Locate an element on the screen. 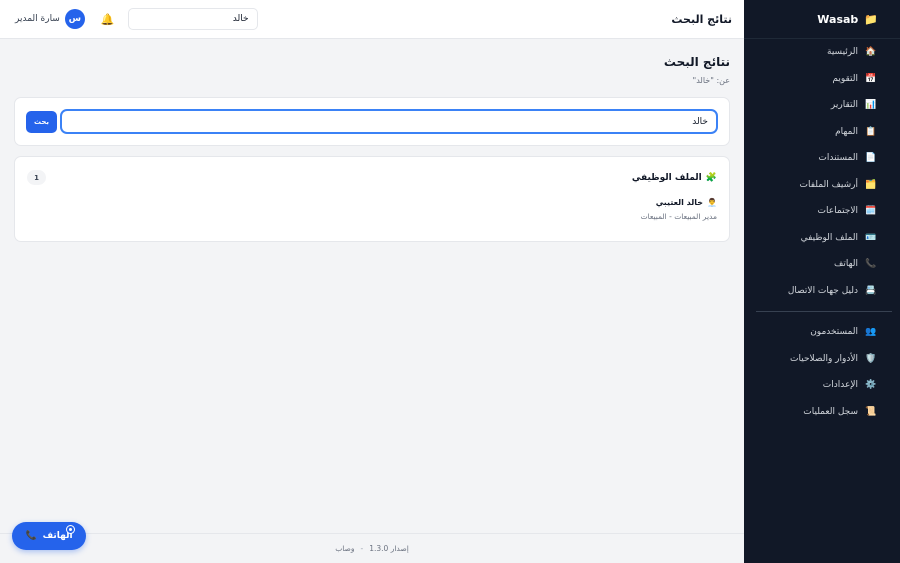 Image resolution: width=900 pixels, height=563 pixels. user-name: سارة المدير is located at coordinates (37, 19).